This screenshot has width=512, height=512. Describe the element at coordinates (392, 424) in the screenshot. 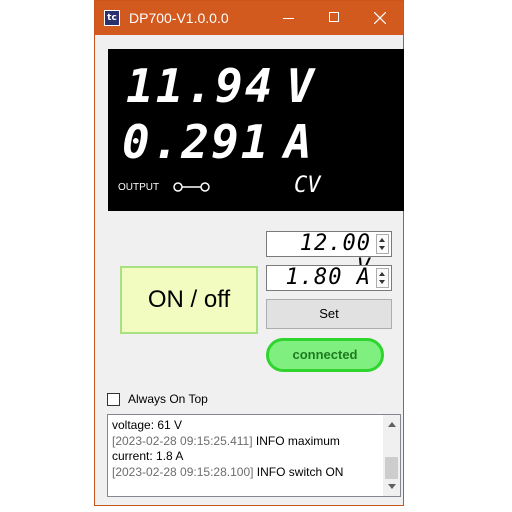

I see `scroll-up-icon` at that location.